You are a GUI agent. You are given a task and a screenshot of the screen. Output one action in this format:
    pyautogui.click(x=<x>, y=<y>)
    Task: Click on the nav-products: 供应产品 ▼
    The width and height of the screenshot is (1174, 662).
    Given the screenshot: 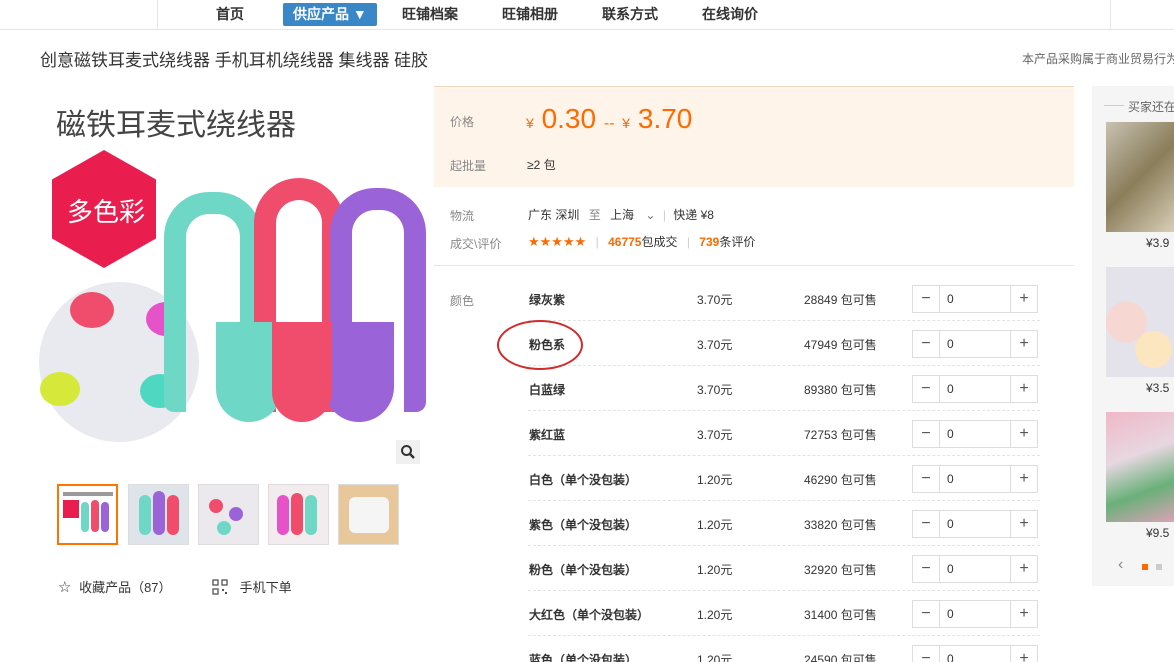 What is the action you would take?
    pyautogui.click(x=330, y=14)
    